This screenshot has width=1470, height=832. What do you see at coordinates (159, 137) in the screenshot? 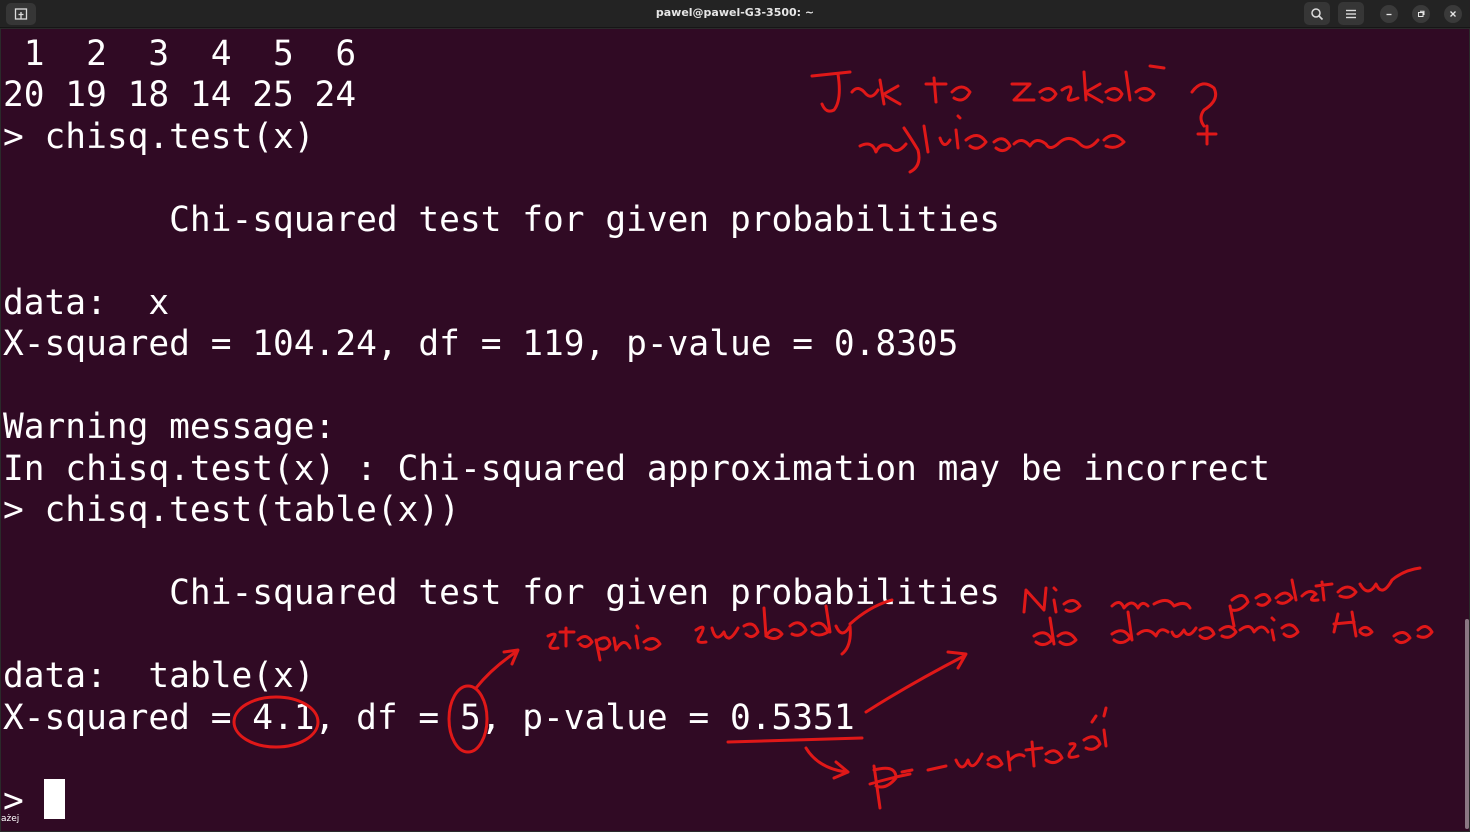
I see `terminal-line: > chisq.test(x)` at bounding box center [159, 137].